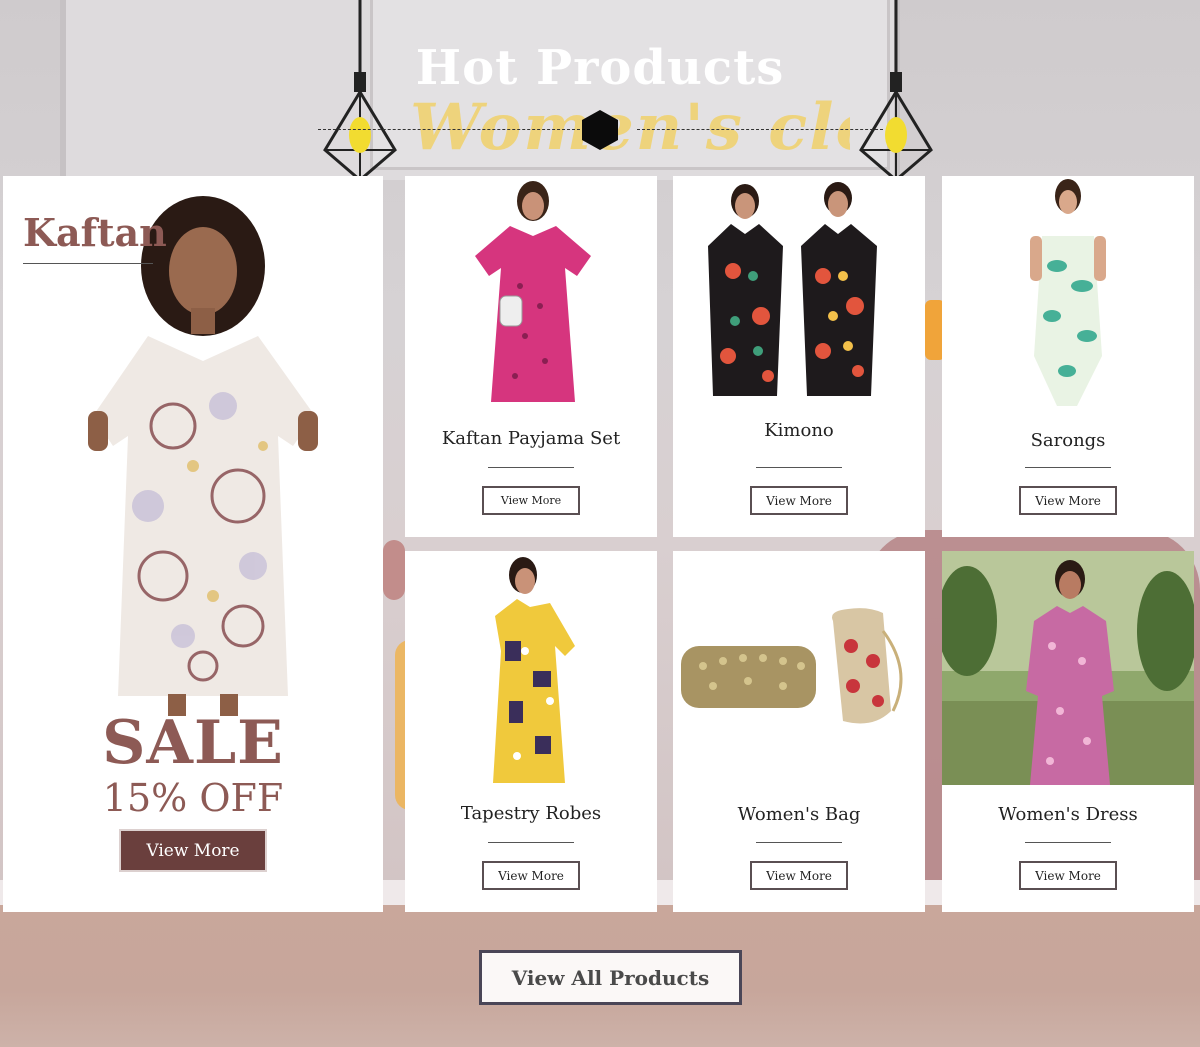  Describe the element at coordinates (630, 127) in the screenshot. I see `background-script-decoration: Women's clothing` at that location.